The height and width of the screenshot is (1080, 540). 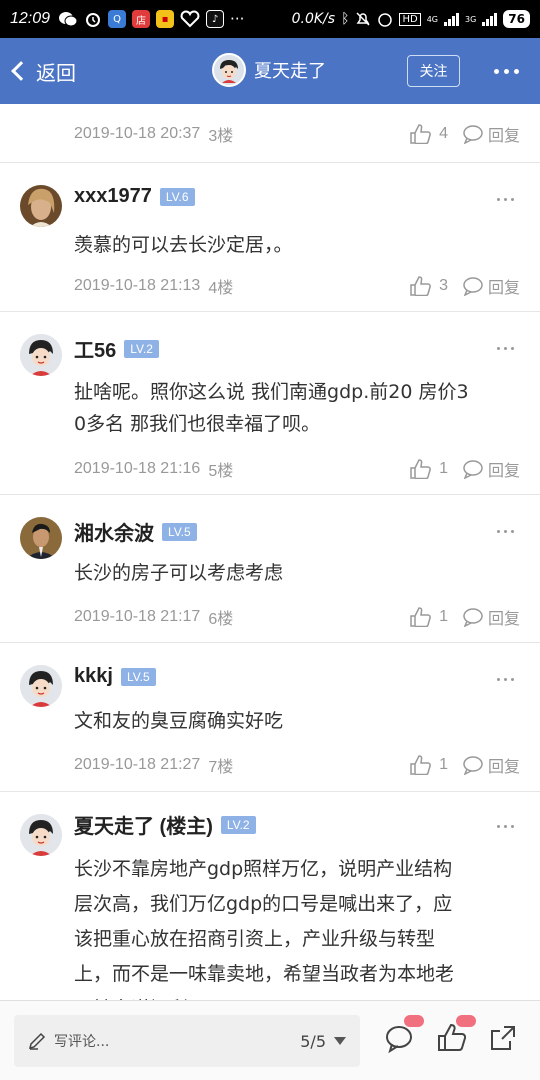 I want to click on content-line: 该把重心放在招商引资上，产业升级与转型, so click(x=255, y=939).